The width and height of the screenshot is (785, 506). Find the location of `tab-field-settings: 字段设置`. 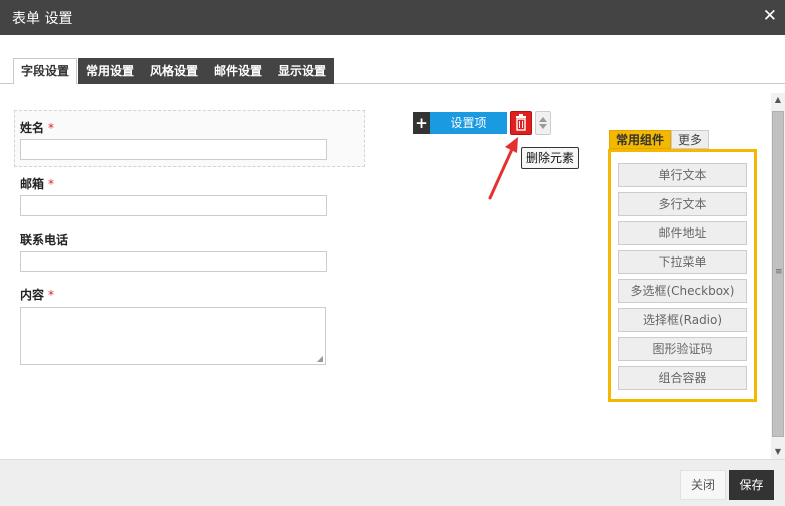

tab-field-settings: 字段设置 is located at coordinates (45, 71).